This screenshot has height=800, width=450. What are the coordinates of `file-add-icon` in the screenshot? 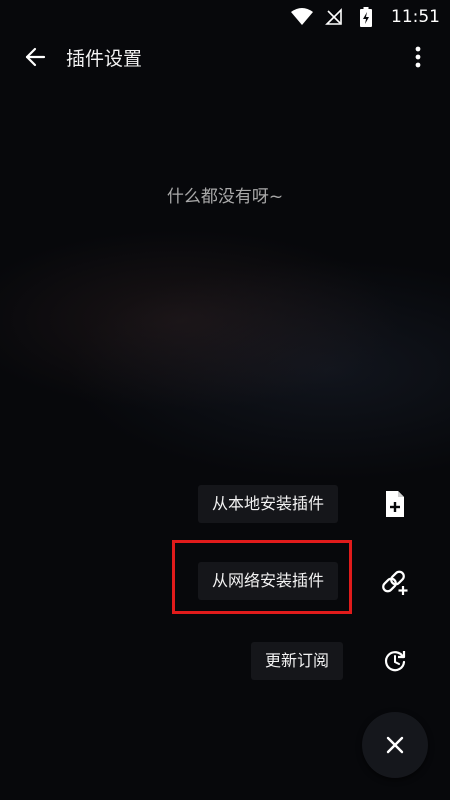 It's located at (395, 504).